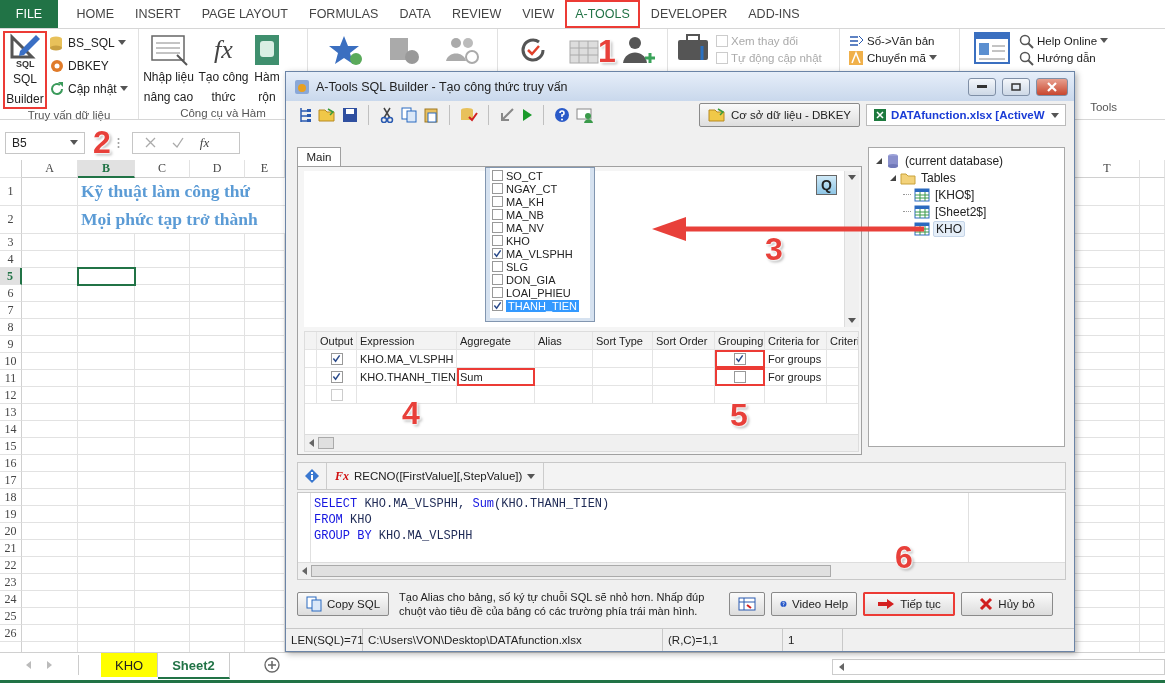 Image resolution: width=1165 pixels, height=683 pixels. Describe the element at coordinates (1067, 40) in the screenshot. I see `ribbon-button: Help Online` at that location.